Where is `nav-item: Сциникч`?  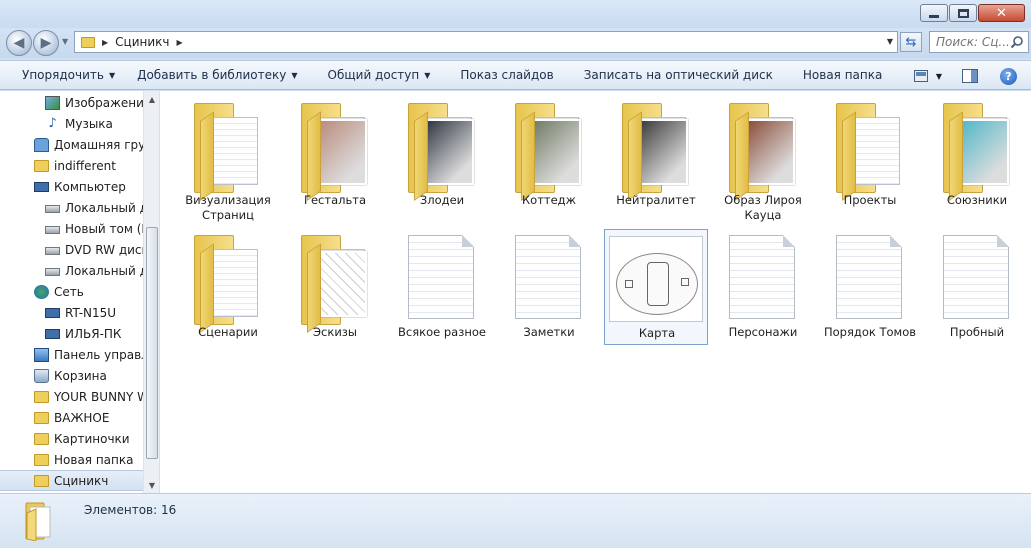 nav-item: Сциникч is located at coordinates (72, 480).